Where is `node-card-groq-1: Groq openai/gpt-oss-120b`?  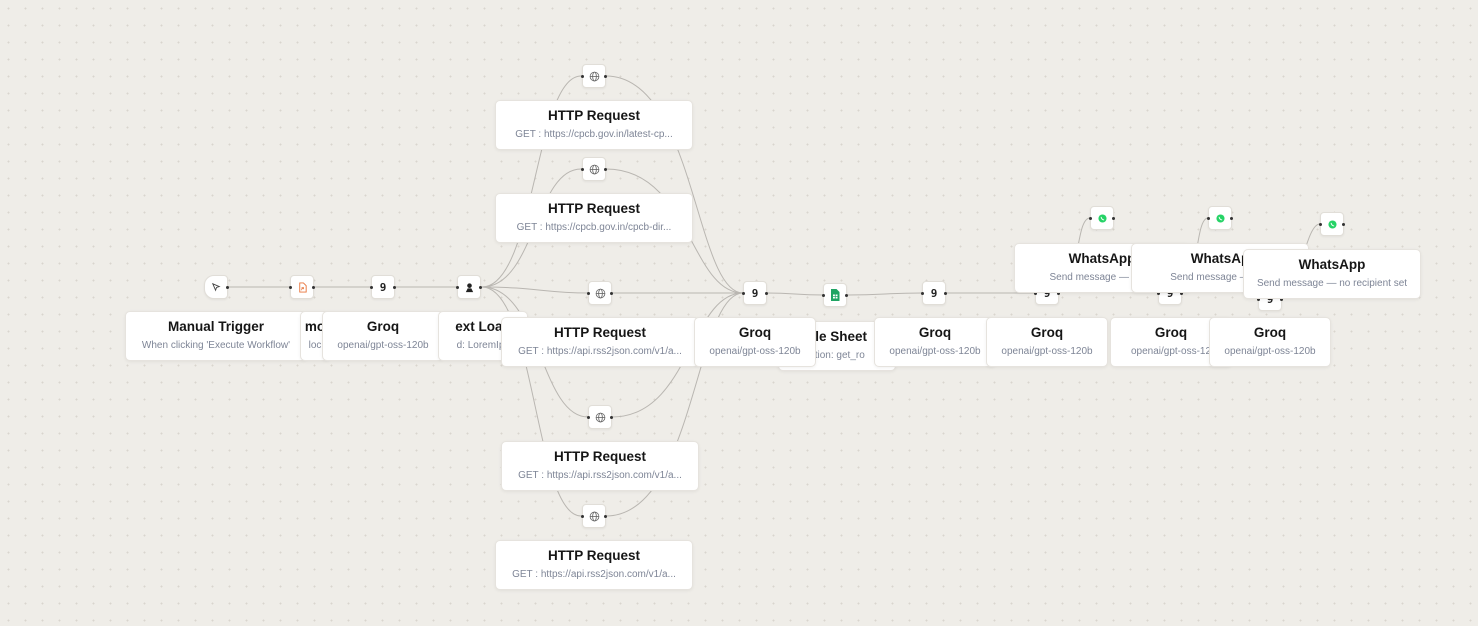 node-card-groq-1: Groq openai/gpt-oss-120b is located at coordinates (383, 336).